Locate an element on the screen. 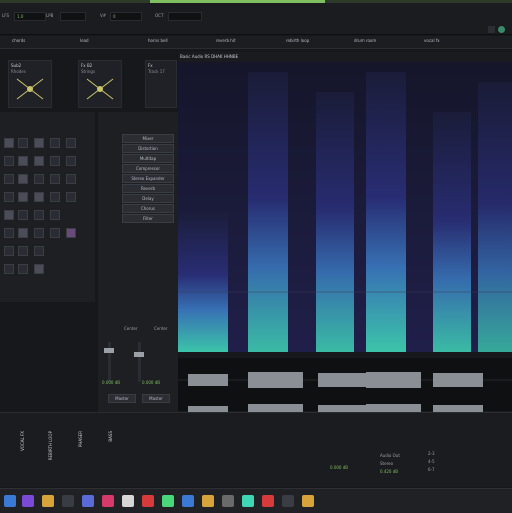 The image size is (512, 513). media-icon is located at coordinates (148, 501).